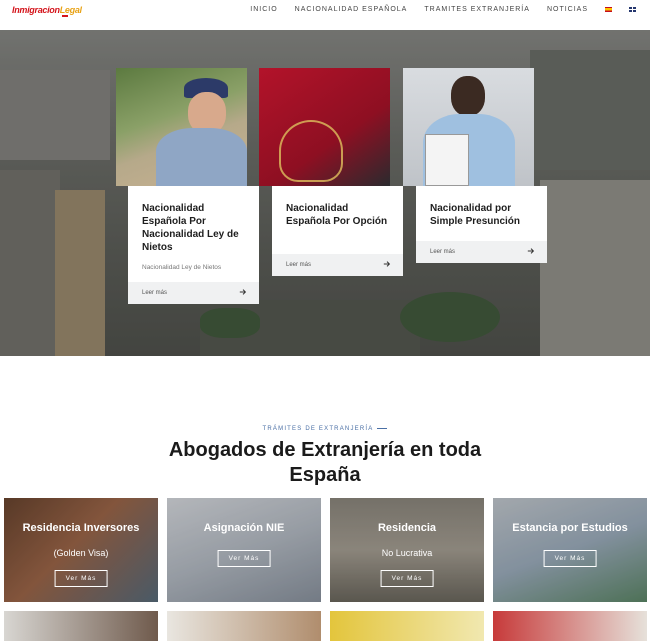 This screenshot has width=650, height=641. Describe the element at coordinates (567, 9) in the screenshot. I see `nav-noticias: NOTICIAS` at that location.